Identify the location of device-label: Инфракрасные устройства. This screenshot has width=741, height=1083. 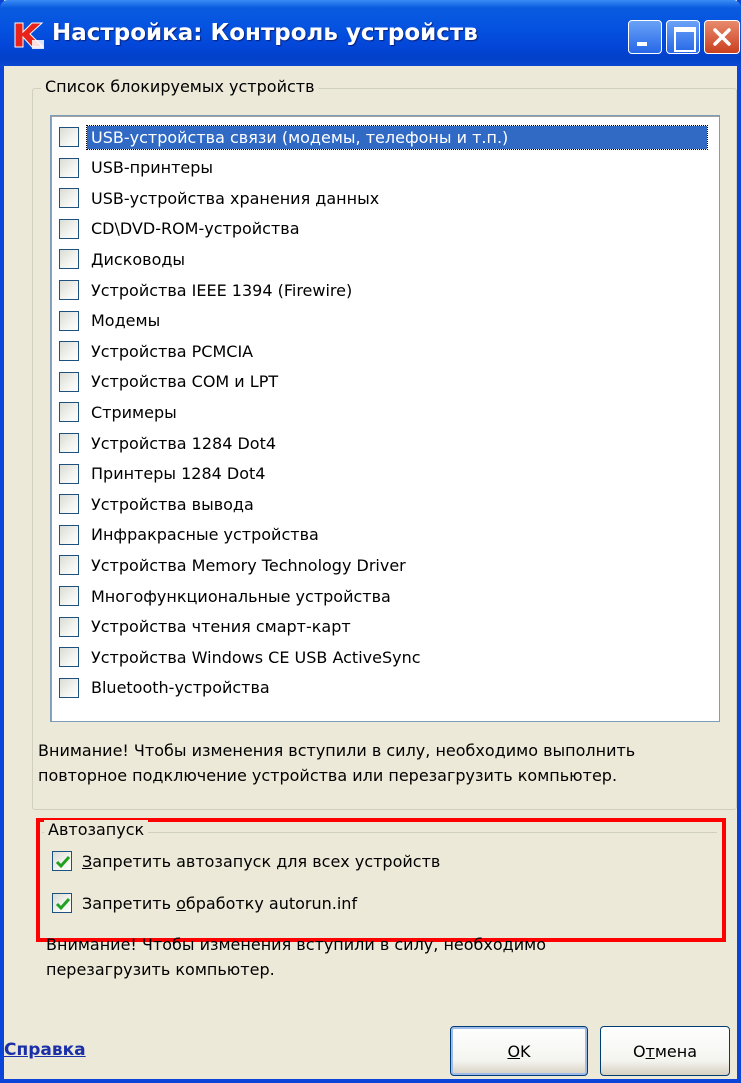
(205, 535).